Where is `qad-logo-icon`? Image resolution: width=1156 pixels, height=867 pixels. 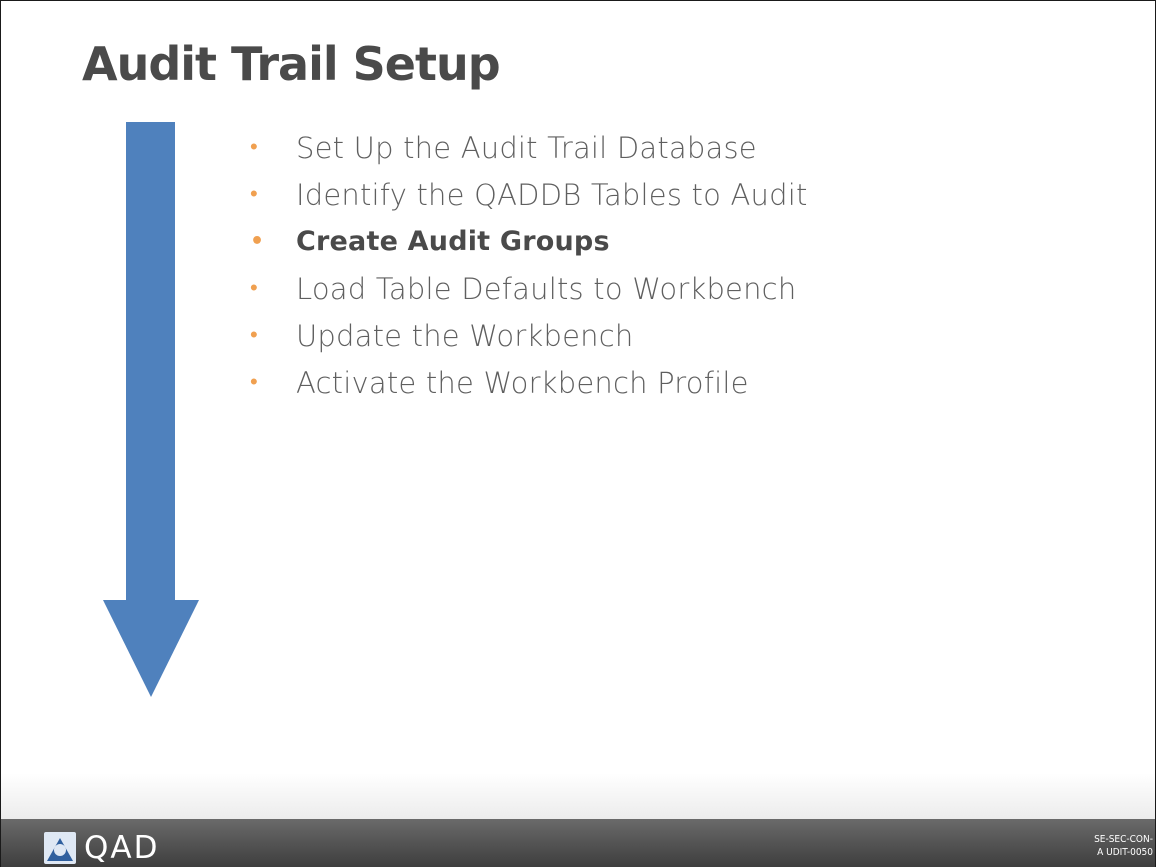 qad-logo-icon is located at coordinates (60, 848).